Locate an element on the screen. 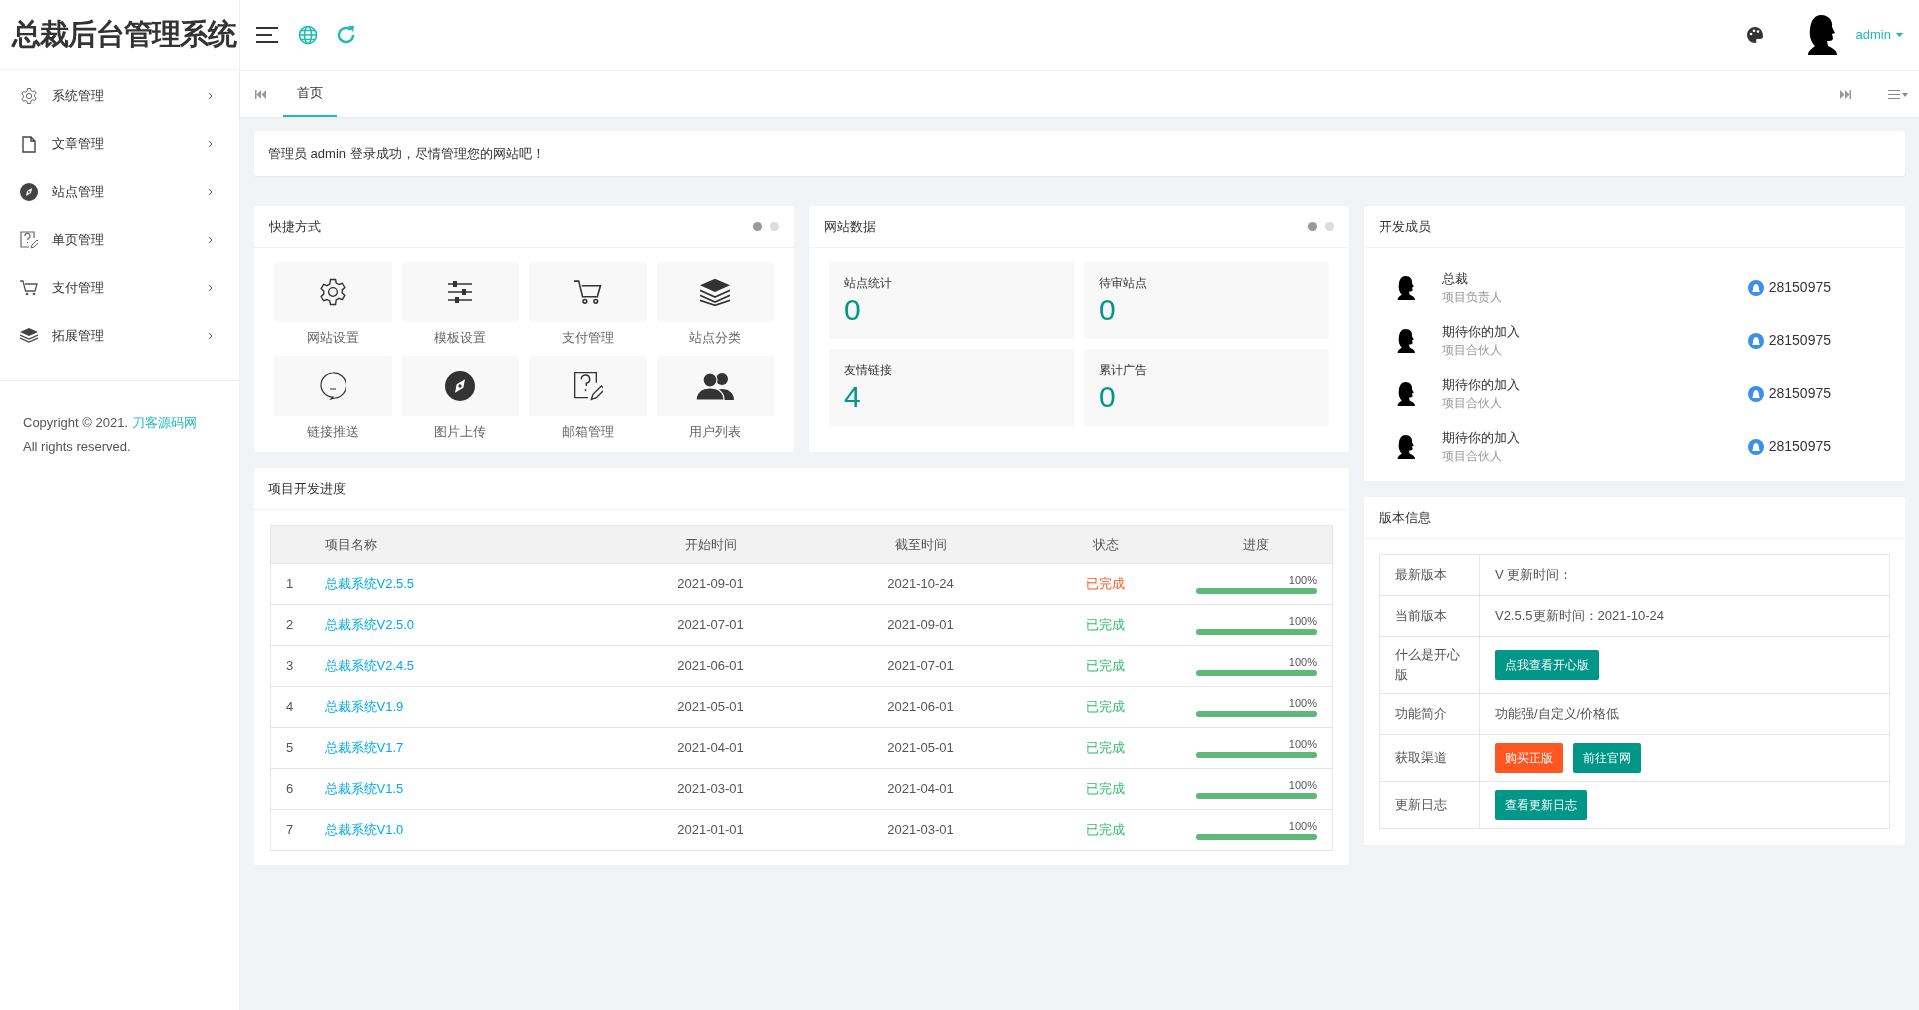 The height and width of the screenshot is (1010, 1919). info-label: 功能简介 is located at coordinates (1421, 714).